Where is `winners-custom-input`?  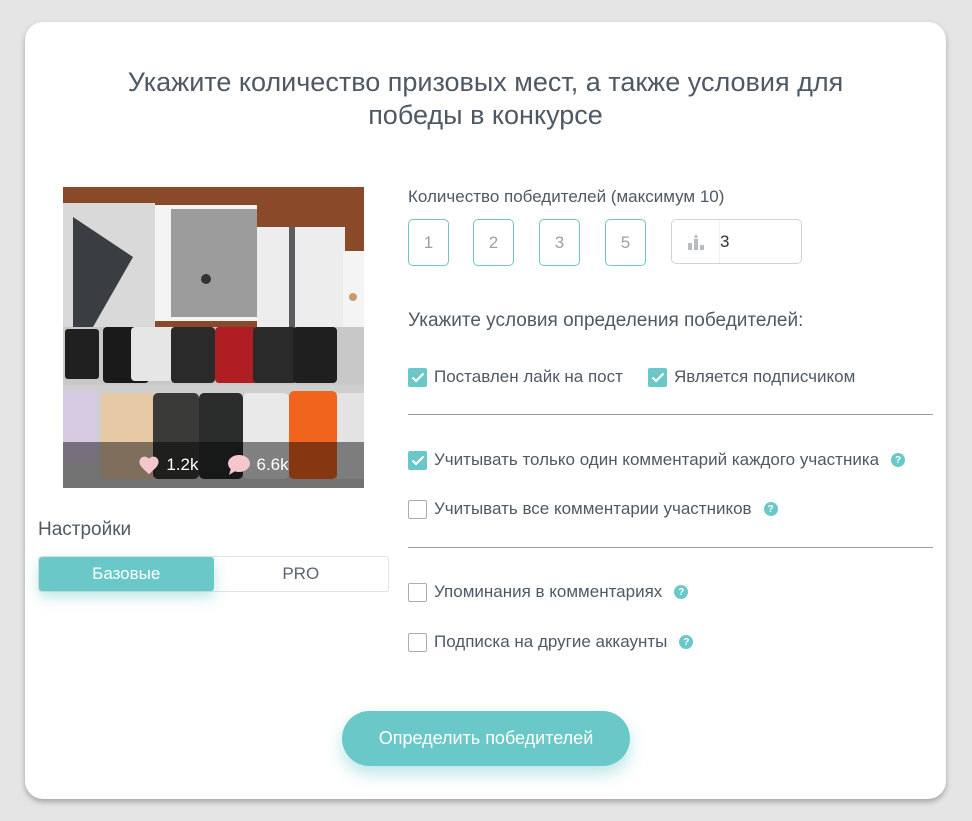
winners-custom-input is located at coordinates (755, 241).